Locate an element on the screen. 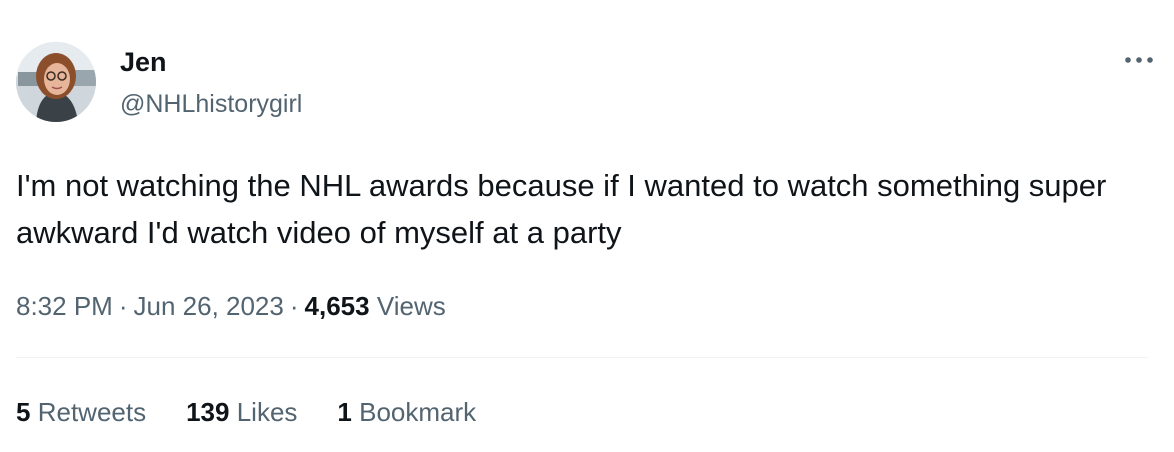 The image size is (1174, 452). tweet-date: Jun 26, 2023 is located at coordinates (209, 306).